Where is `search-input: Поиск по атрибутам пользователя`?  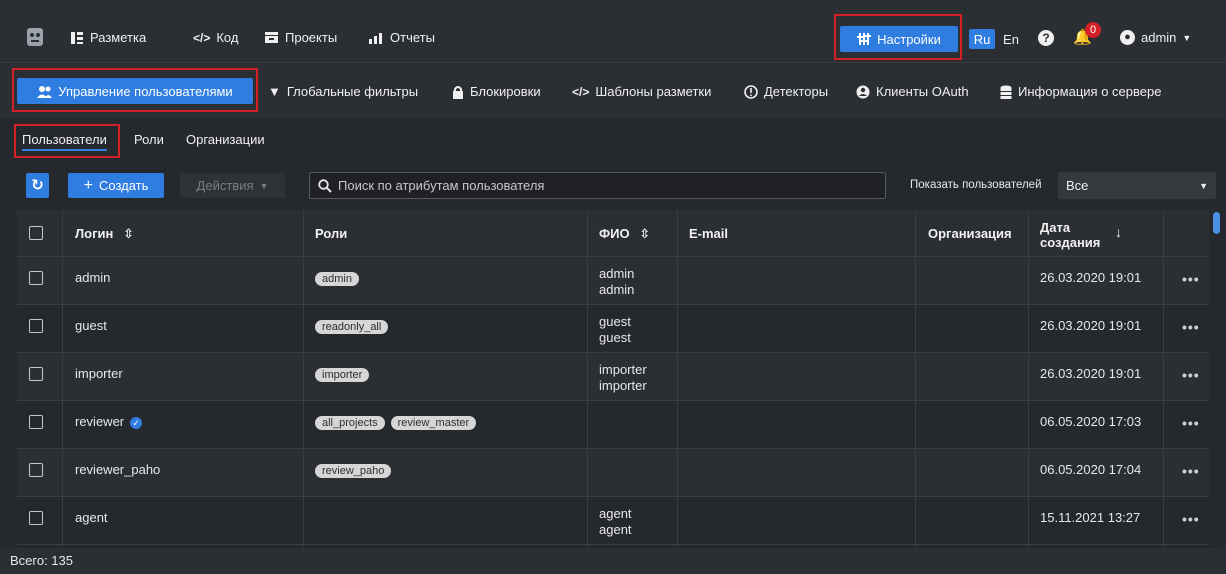 search-input: Поиск по атрибутам пользователя is located at coordinates (597, 185).